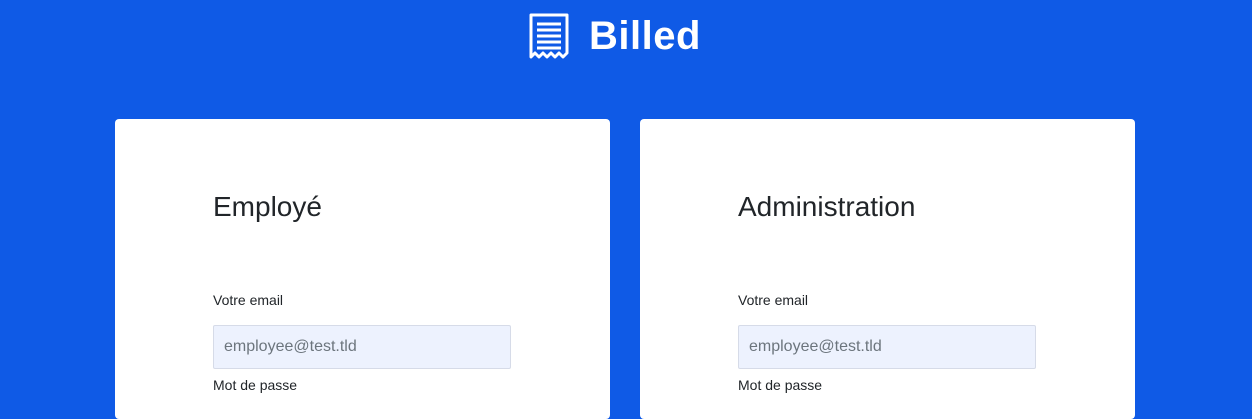 The width and height of the screenshot is (1252, 419). I want to click on app-title: Billed, so click(645, 36).